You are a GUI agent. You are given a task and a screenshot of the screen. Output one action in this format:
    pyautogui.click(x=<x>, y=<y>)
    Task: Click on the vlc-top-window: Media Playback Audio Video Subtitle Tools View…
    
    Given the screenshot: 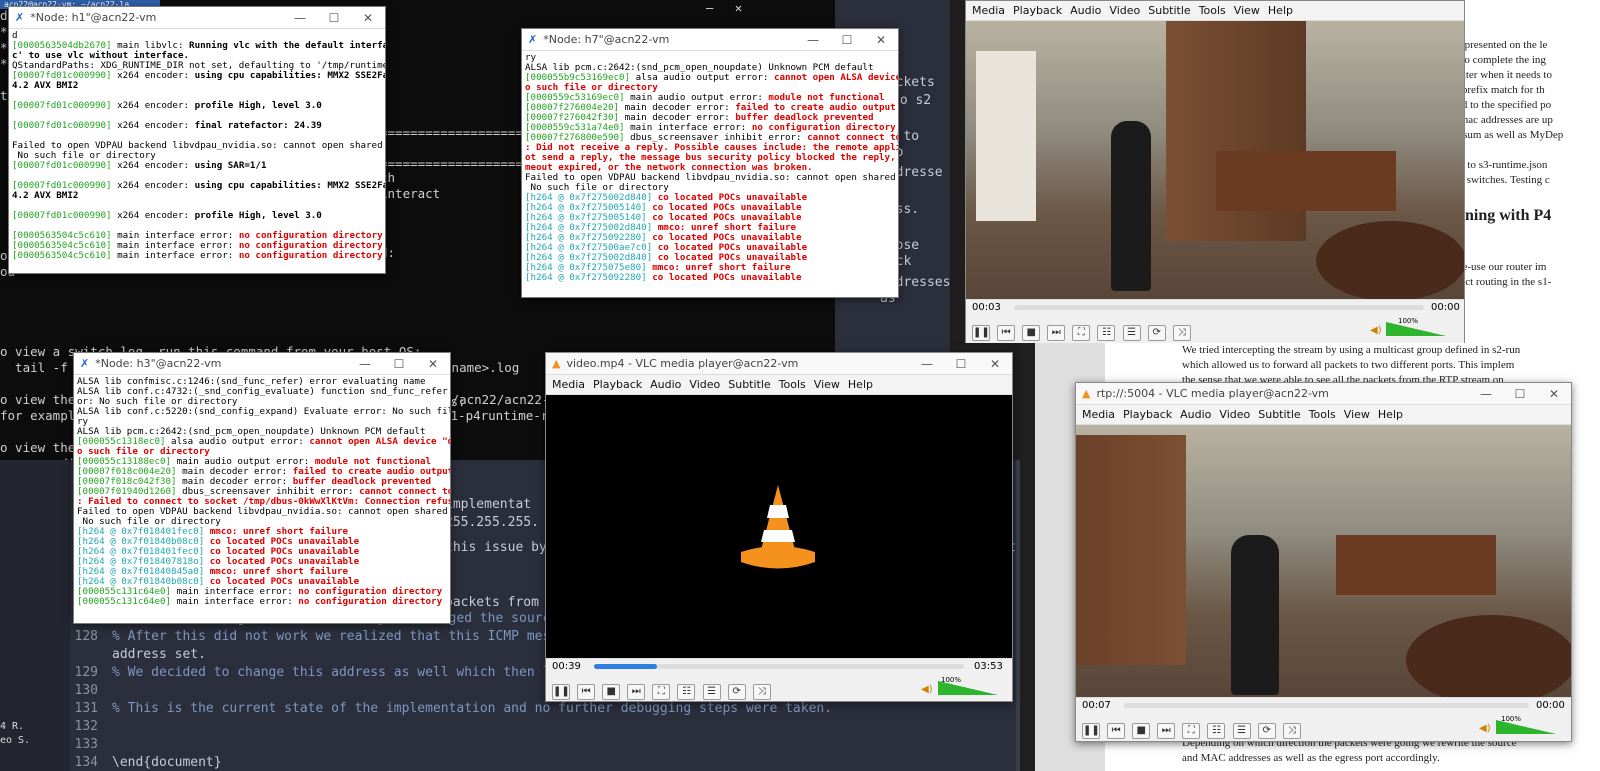 What is the action you would take?
    pyautogui.click(x=1215, y=171)
    